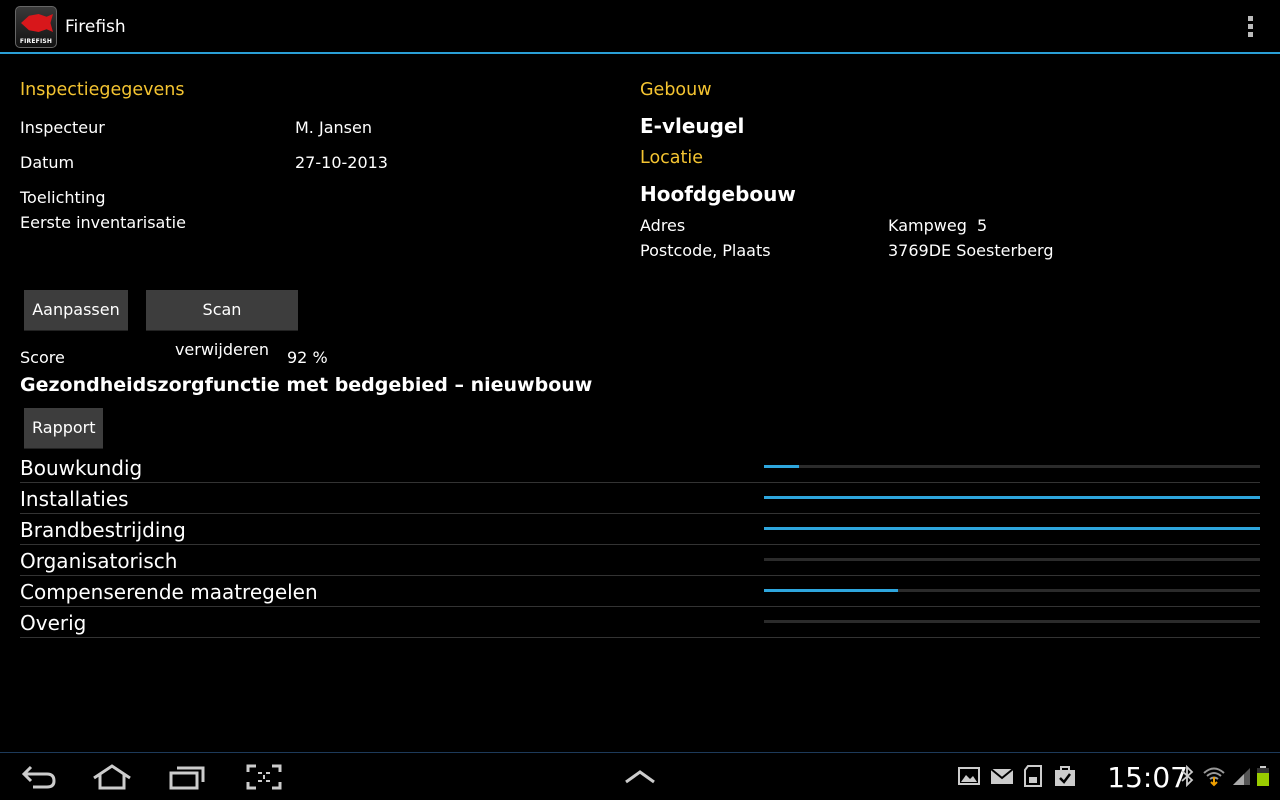 The height and width of the screenshot is (800, 1280). I want to click on postcode-value: 3769DE Soesterberg, so click(971, 250).